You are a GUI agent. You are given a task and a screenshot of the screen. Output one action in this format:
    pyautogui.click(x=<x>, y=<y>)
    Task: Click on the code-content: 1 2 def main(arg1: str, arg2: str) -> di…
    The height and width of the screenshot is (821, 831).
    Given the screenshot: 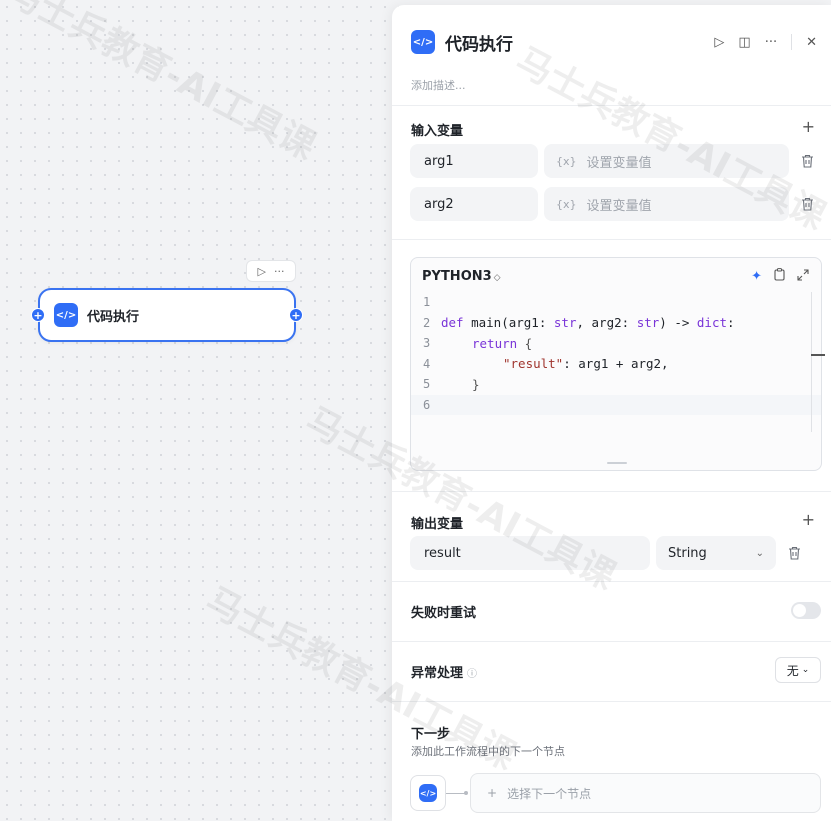 What is the action you would take?
    pyautogui.click(x=616, y=353)
    